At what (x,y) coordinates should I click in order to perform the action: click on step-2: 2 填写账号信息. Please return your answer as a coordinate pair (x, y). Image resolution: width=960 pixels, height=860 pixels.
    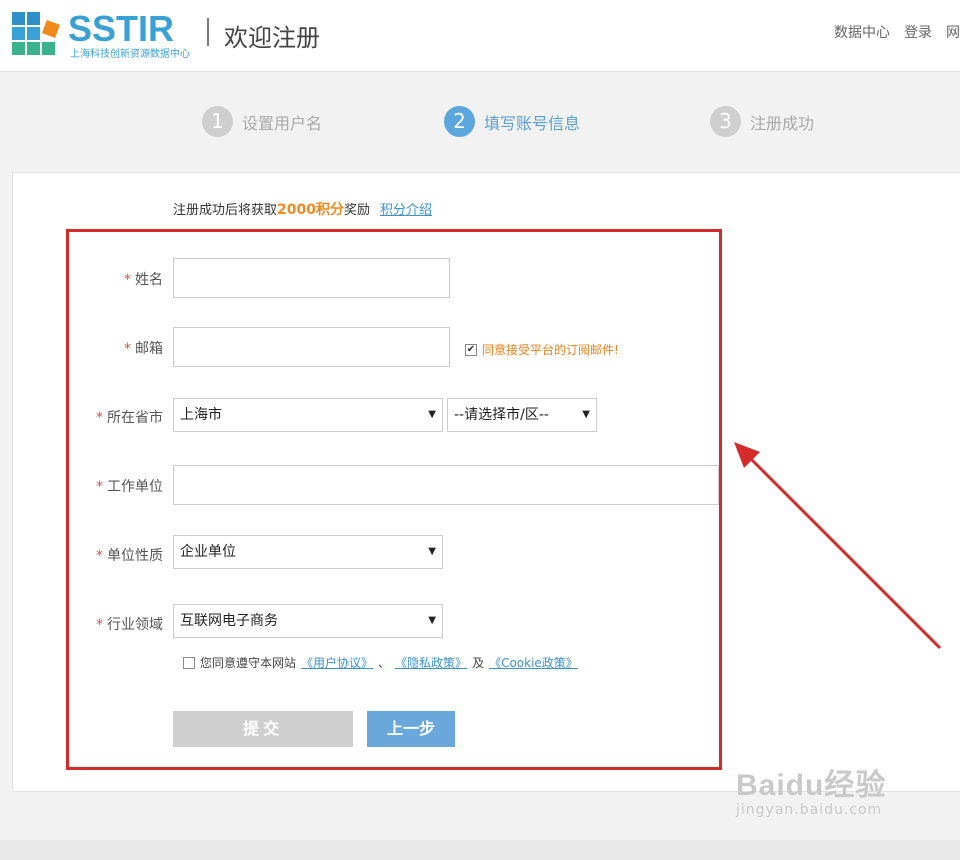
    Looking at the image, I should click on (512, 121).